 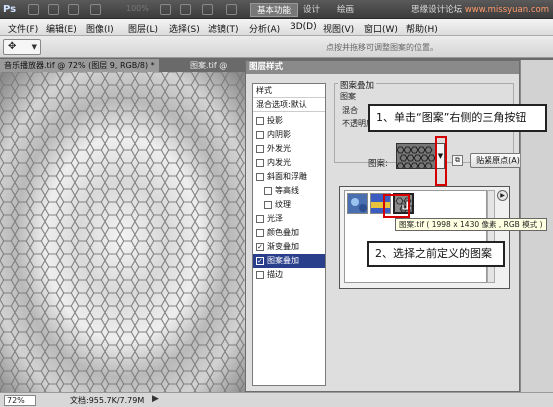 What do you see at coordinates (107, 400) in the screenshot?
I see `document-size-info: 文档:955.7K/7.79M` at bounding box center [107, 400].